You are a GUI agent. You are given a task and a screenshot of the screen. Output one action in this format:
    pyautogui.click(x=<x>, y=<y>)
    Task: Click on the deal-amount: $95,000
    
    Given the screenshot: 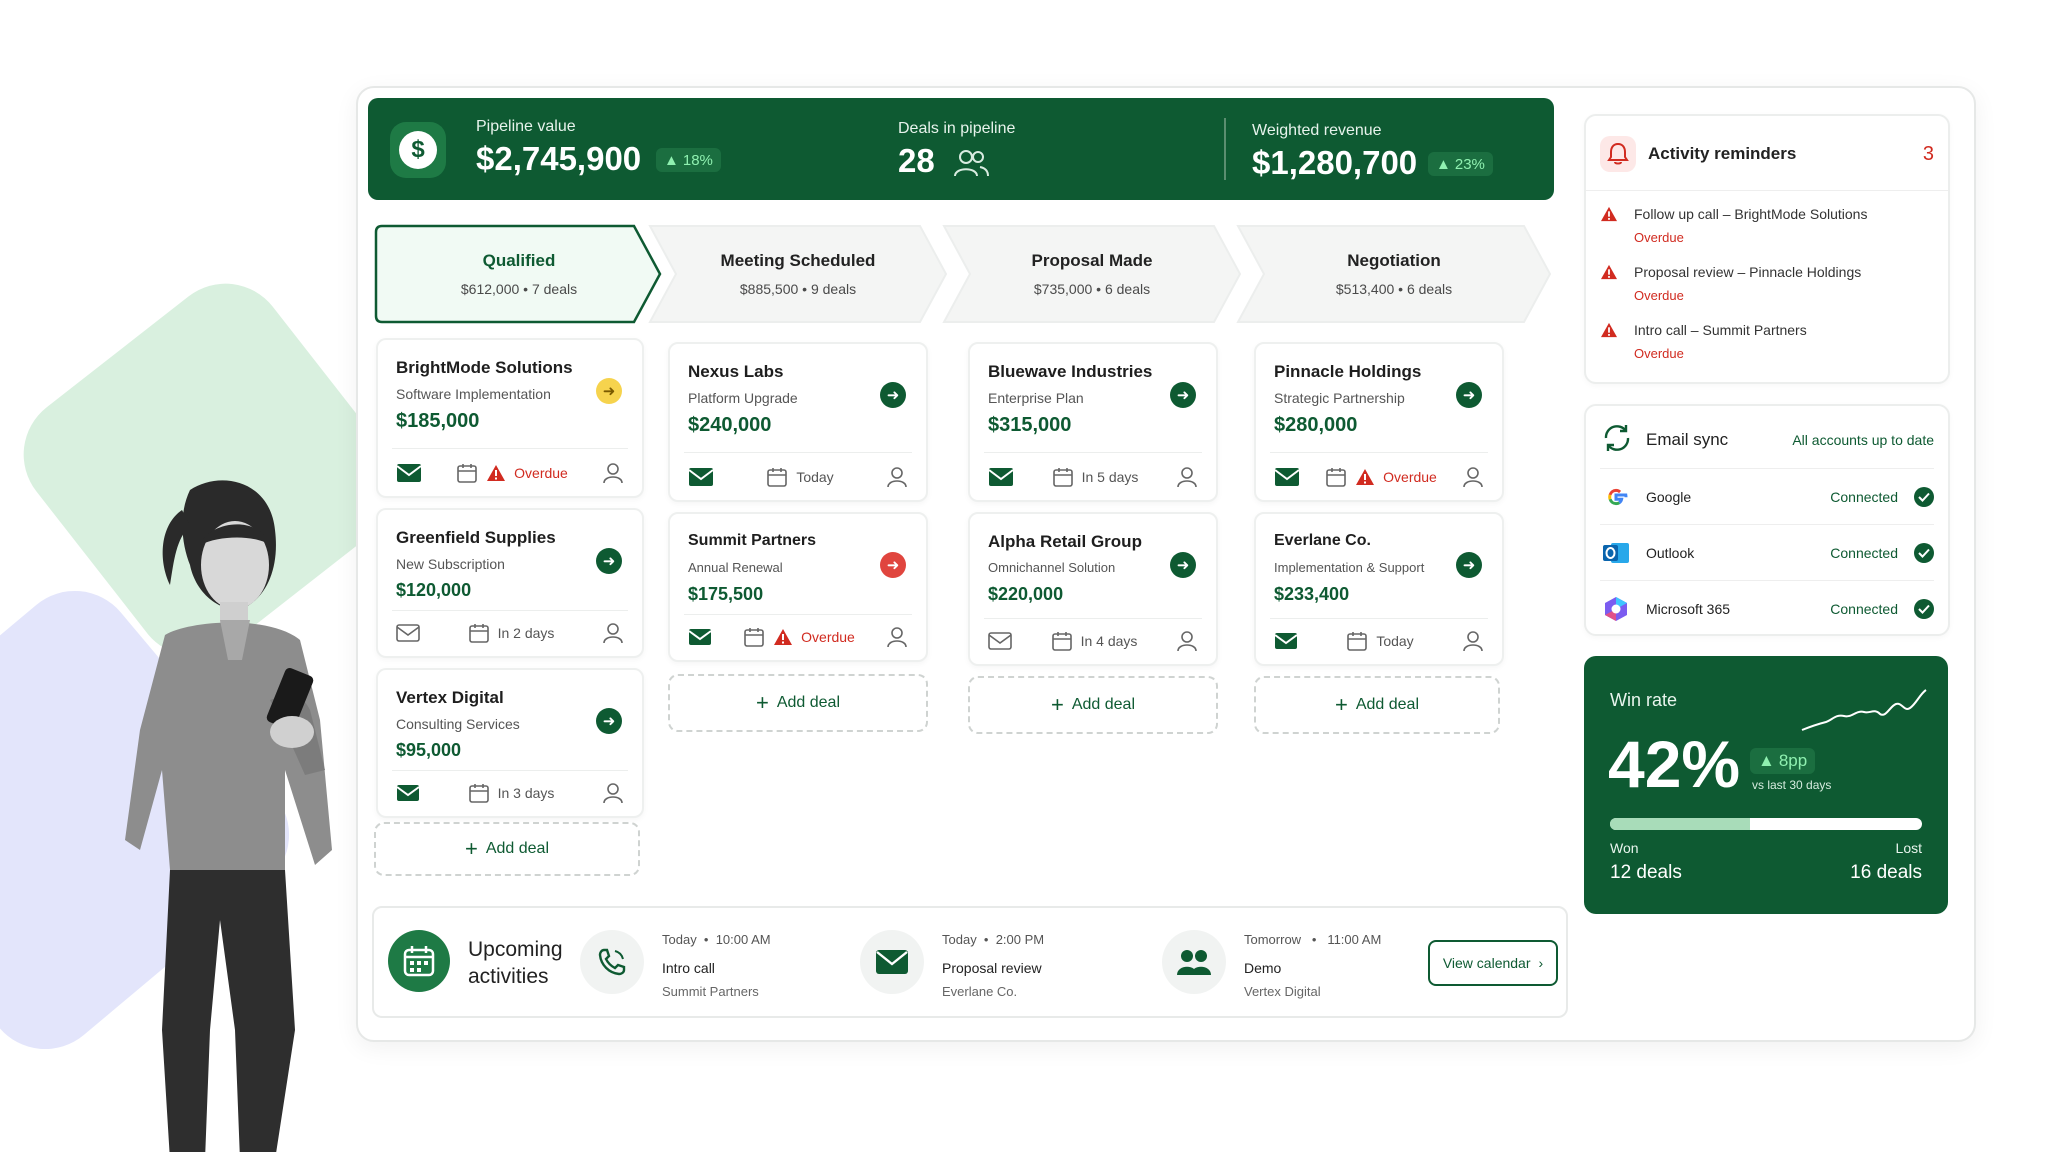 What is the action you would take?
    pyautogui.click(x=429, y=750)
    